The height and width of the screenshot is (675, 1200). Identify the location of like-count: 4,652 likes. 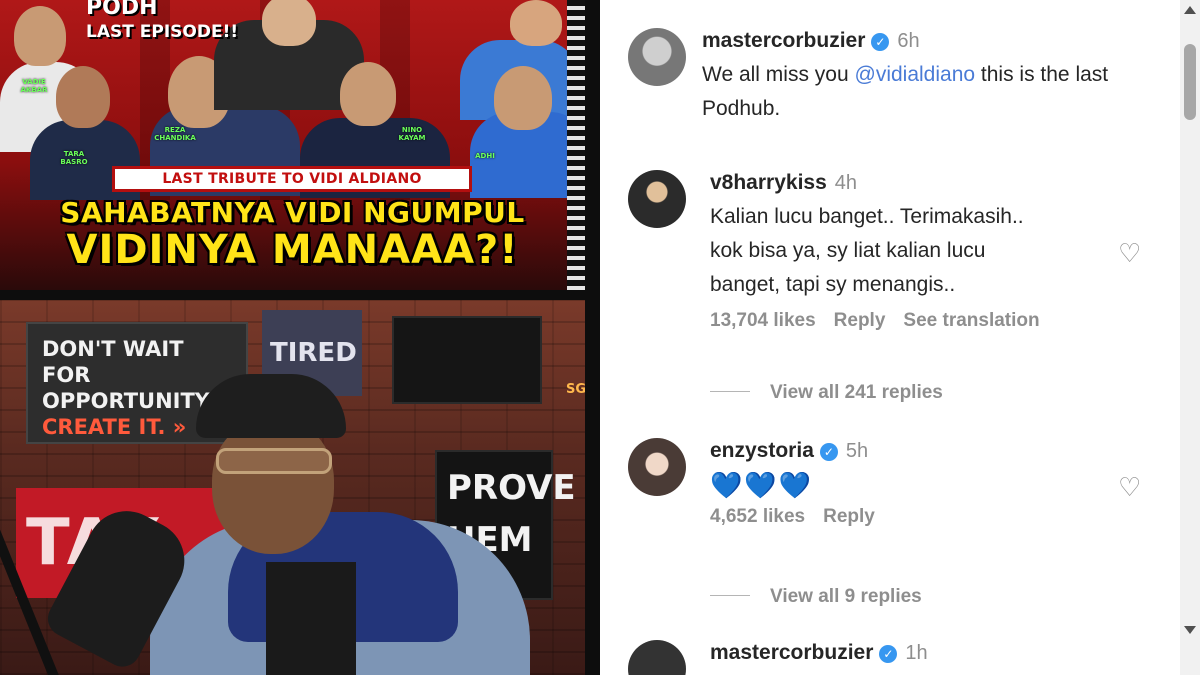
(757, 516).